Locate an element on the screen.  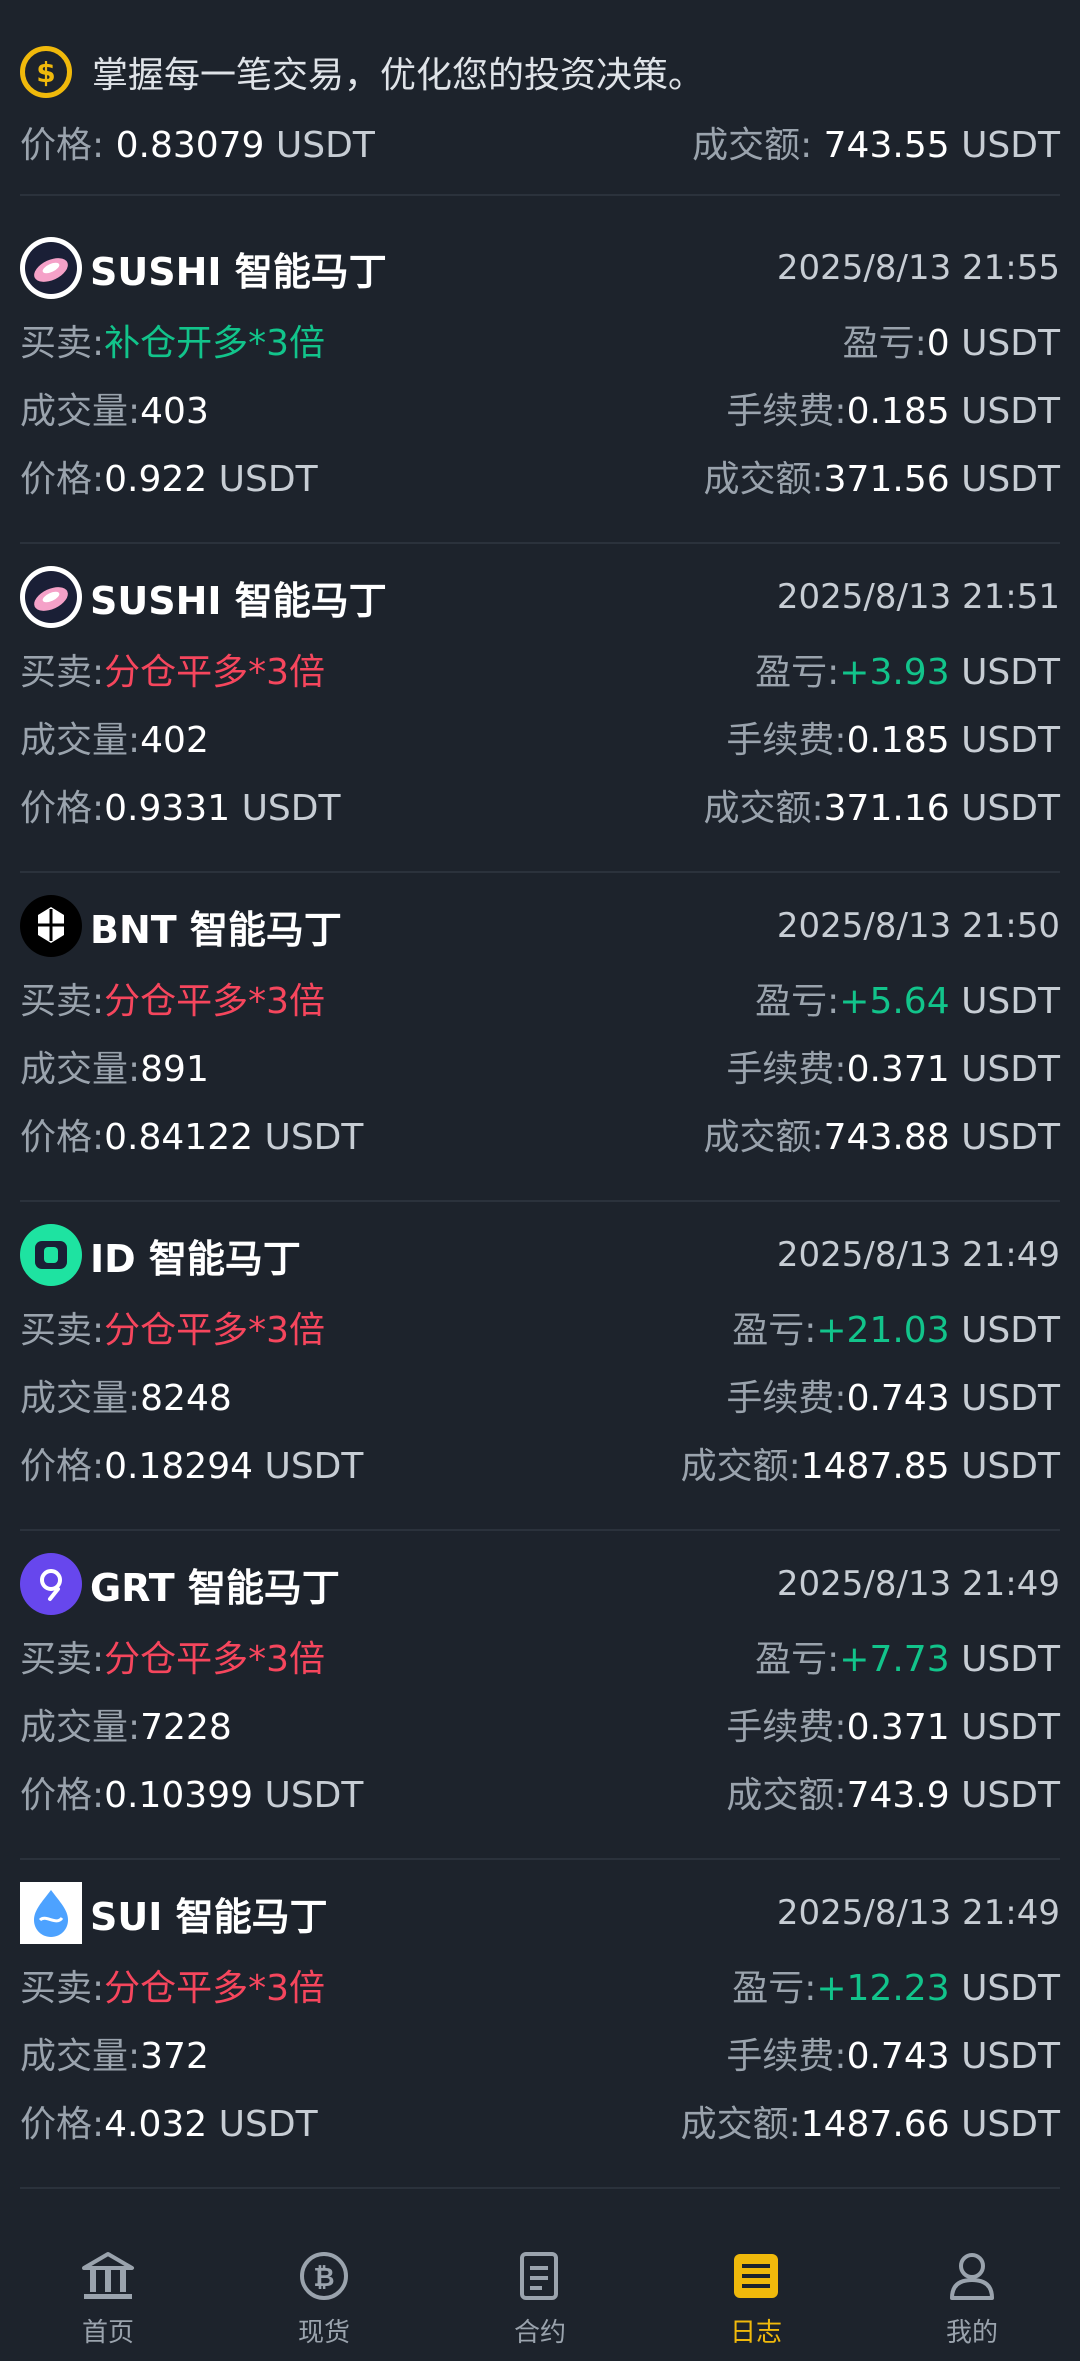
side-pnl-row: 买卖:分仓平多*3倍 盈亏:+21.03 USDT is located at coordinates (540, 1327).